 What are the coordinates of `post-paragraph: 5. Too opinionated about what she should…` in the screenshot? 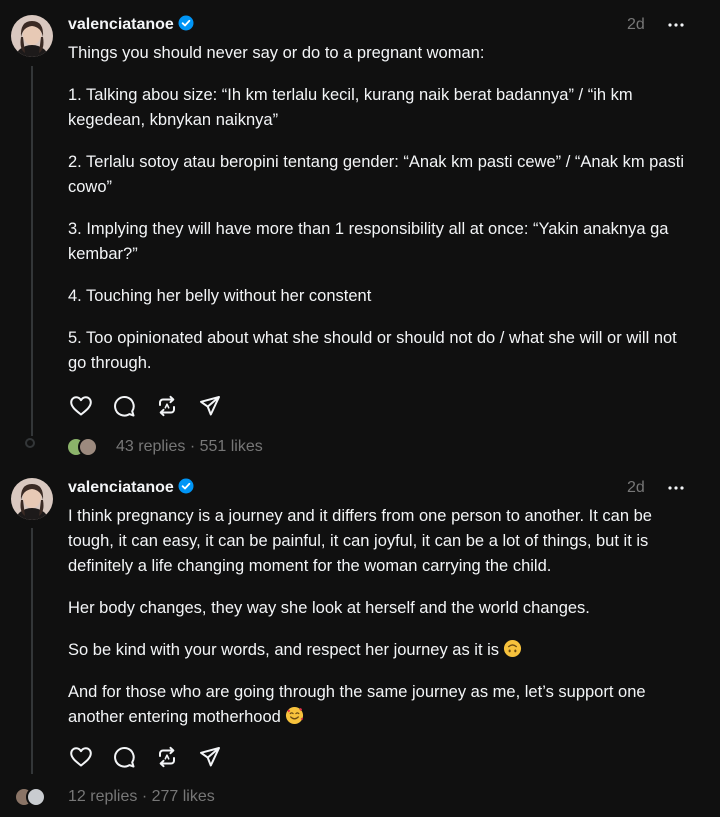 It's located at (372, 350).